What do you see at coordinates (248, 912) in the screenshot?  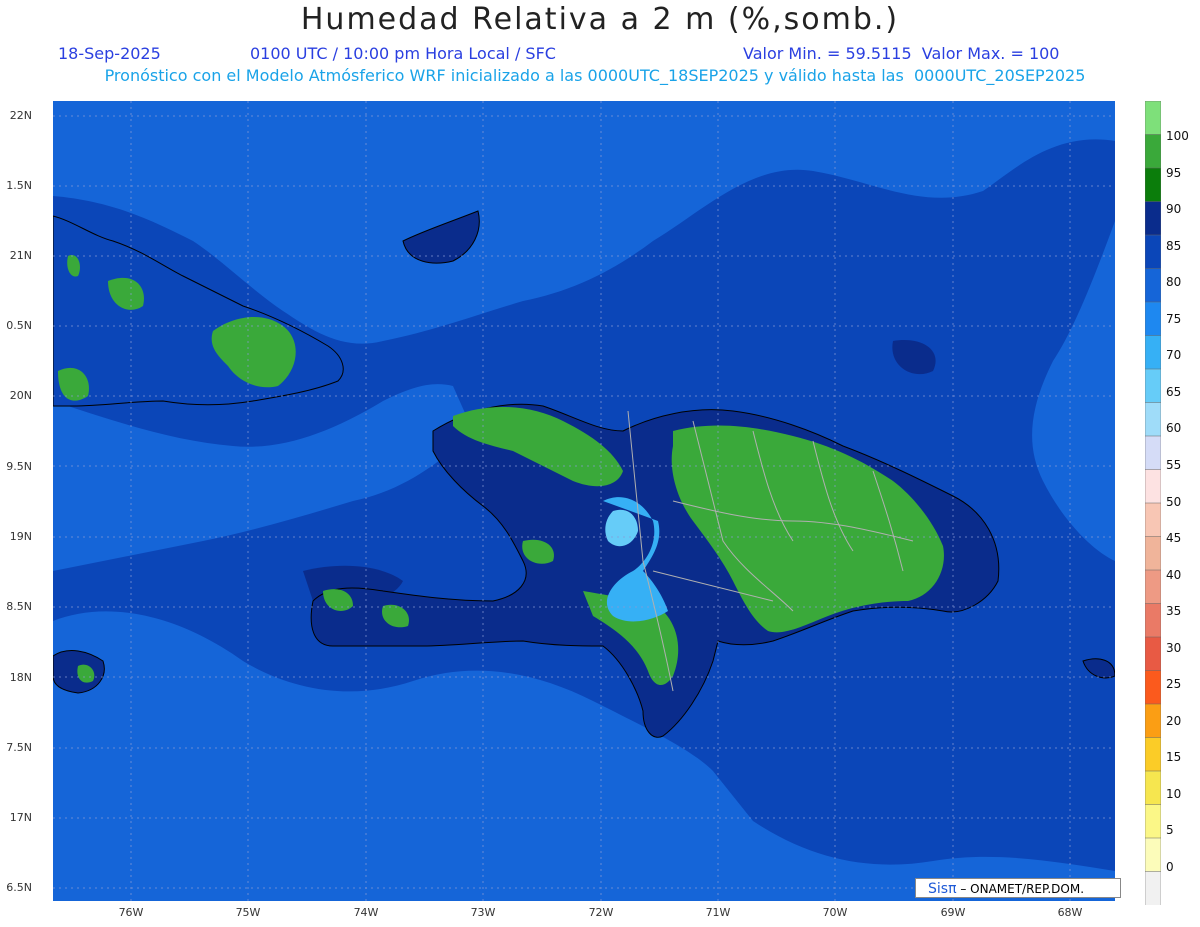 I see `lon-label: 75W` at bounding box center [248, 912].